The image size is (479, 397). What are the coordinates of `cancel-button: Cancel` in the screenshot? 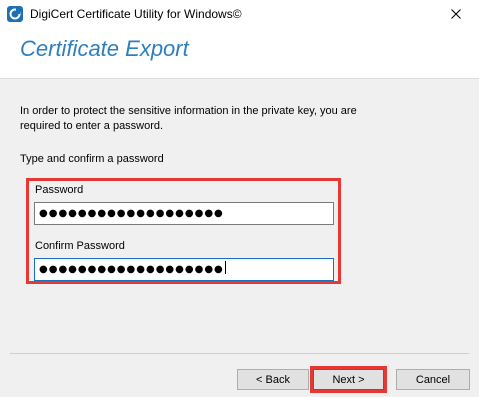 It's located at (433, 379).